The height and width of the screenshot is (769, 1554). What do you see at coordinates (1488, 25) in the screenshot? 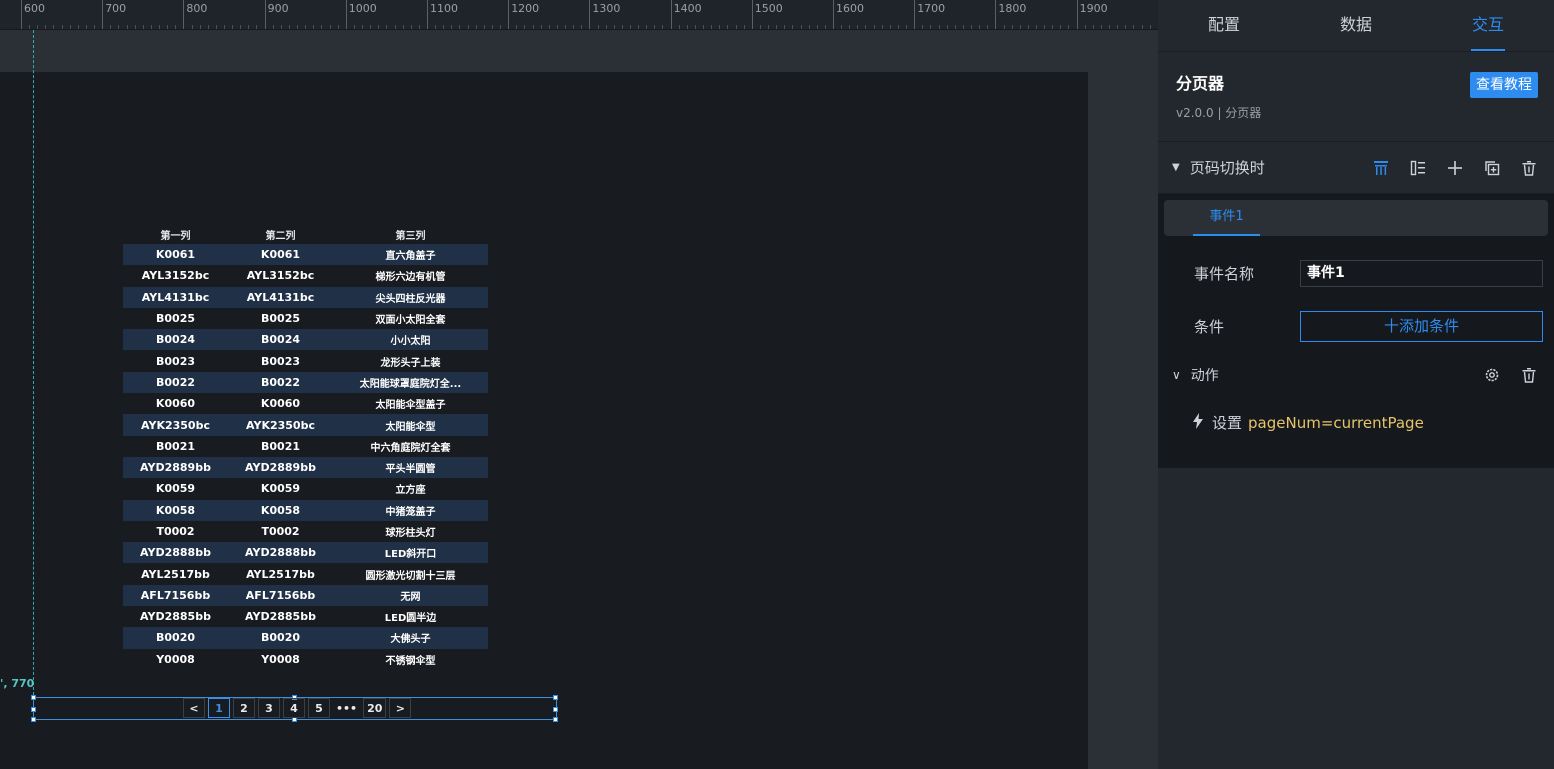
I see `tab-interaction: 交互` at bounding box center [1488, 25].